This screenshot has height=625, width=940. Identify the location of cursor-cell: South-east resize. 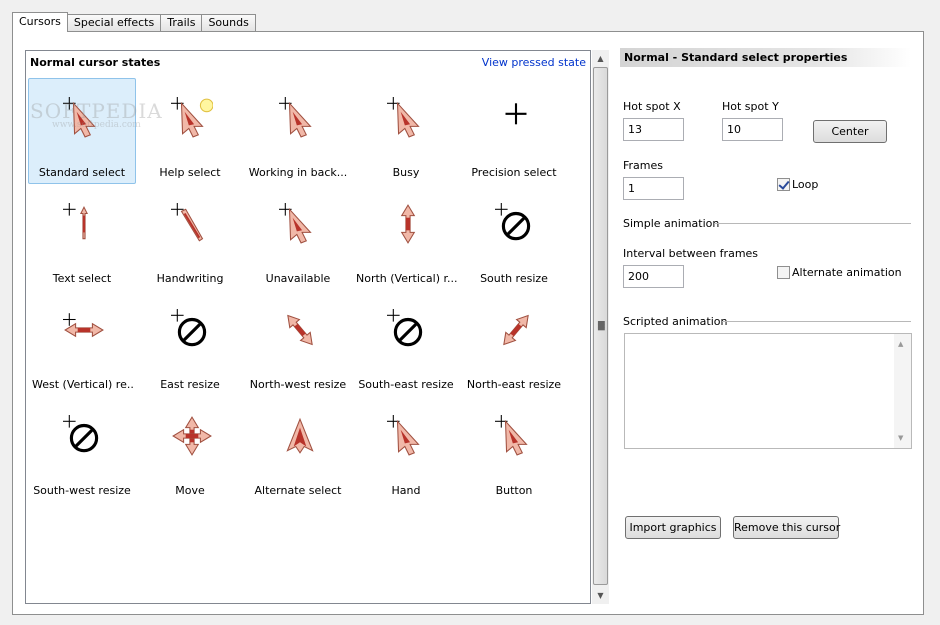
(406, 343).